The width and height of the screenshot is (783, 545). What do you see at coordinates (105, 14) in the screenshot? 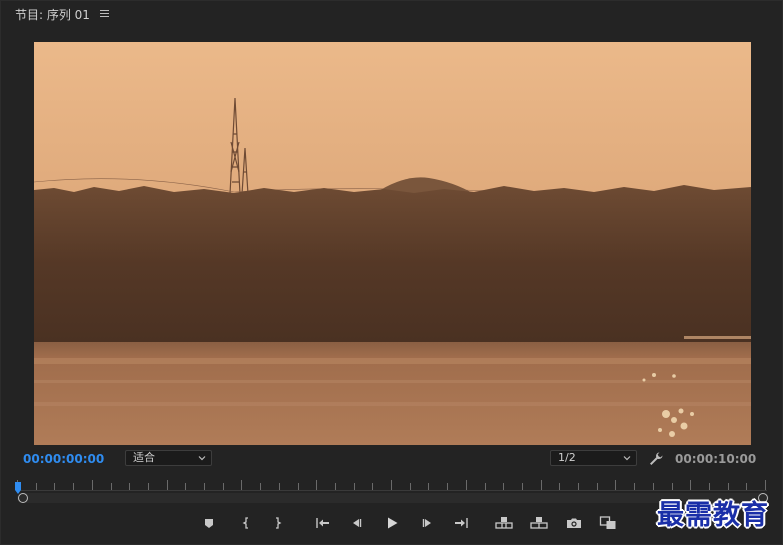
I see `hamburger-menu-icon` at bounding box center [105, 14].